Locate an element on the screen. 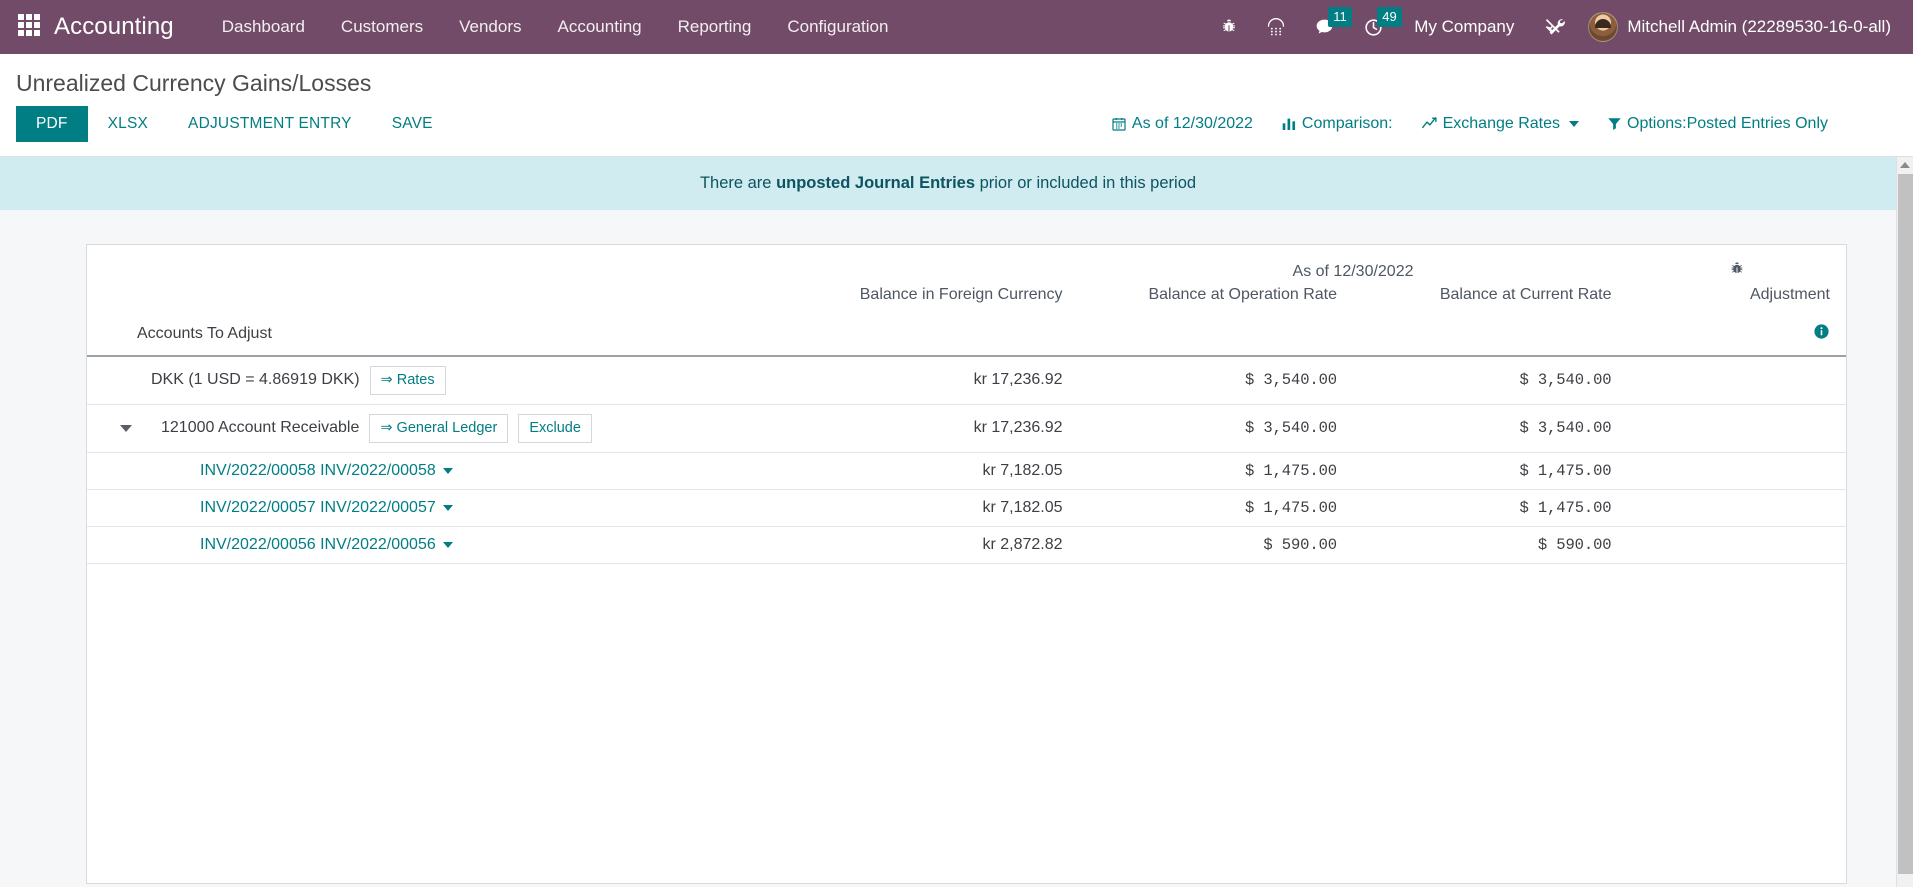  user-menu: Mitchell Admin (22289530-16-0-all) is located at coordinates (1740, 27).